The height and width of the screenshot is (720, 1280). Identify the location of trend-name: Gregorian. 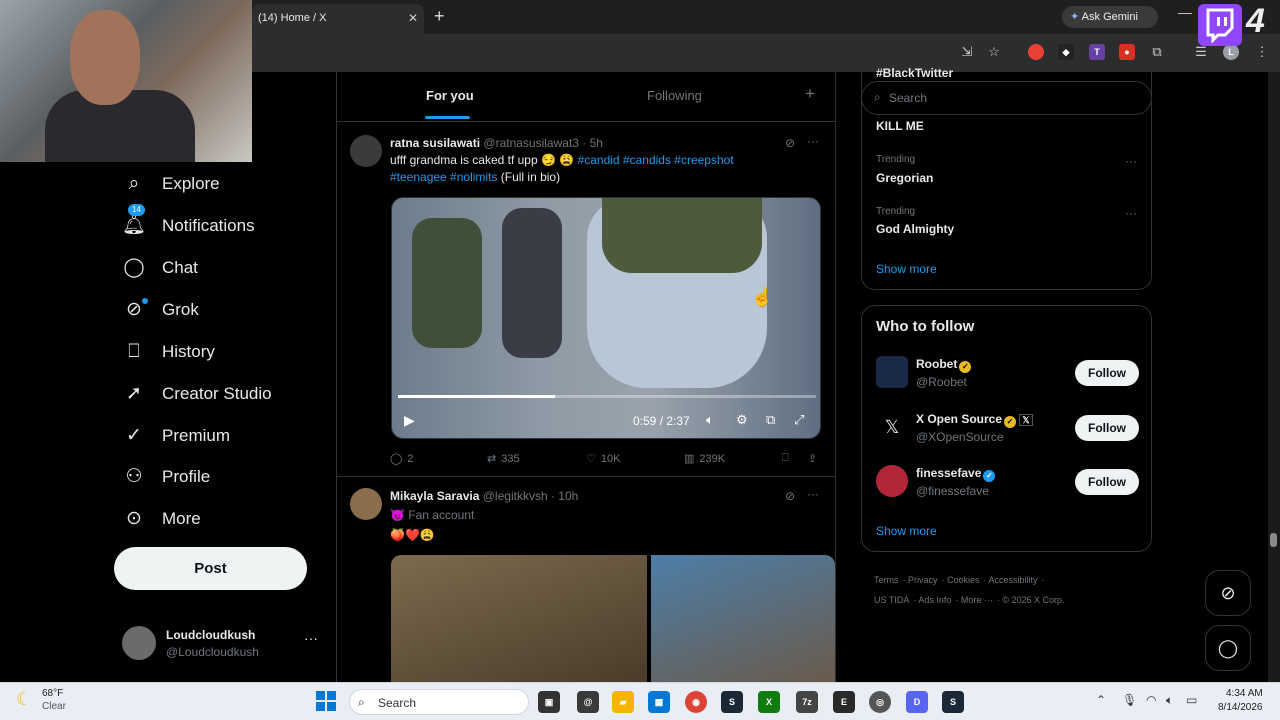
(904, 178).